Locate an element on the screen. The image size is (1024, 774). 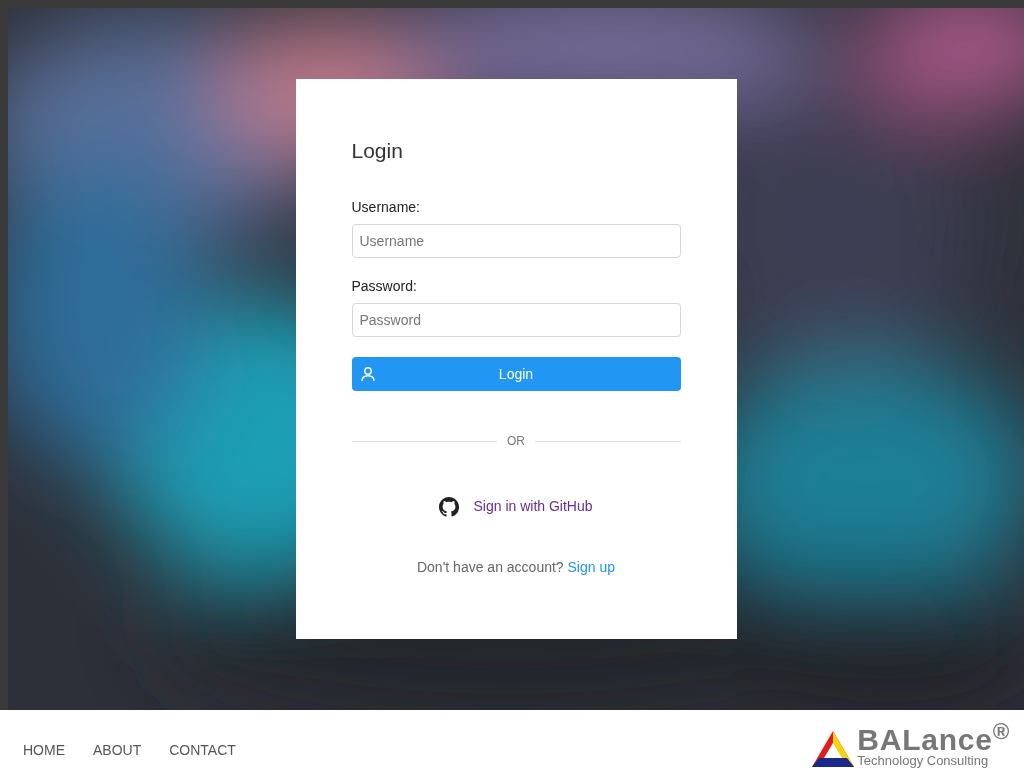
nav-link: HOME is located at coordinates (44, 750).